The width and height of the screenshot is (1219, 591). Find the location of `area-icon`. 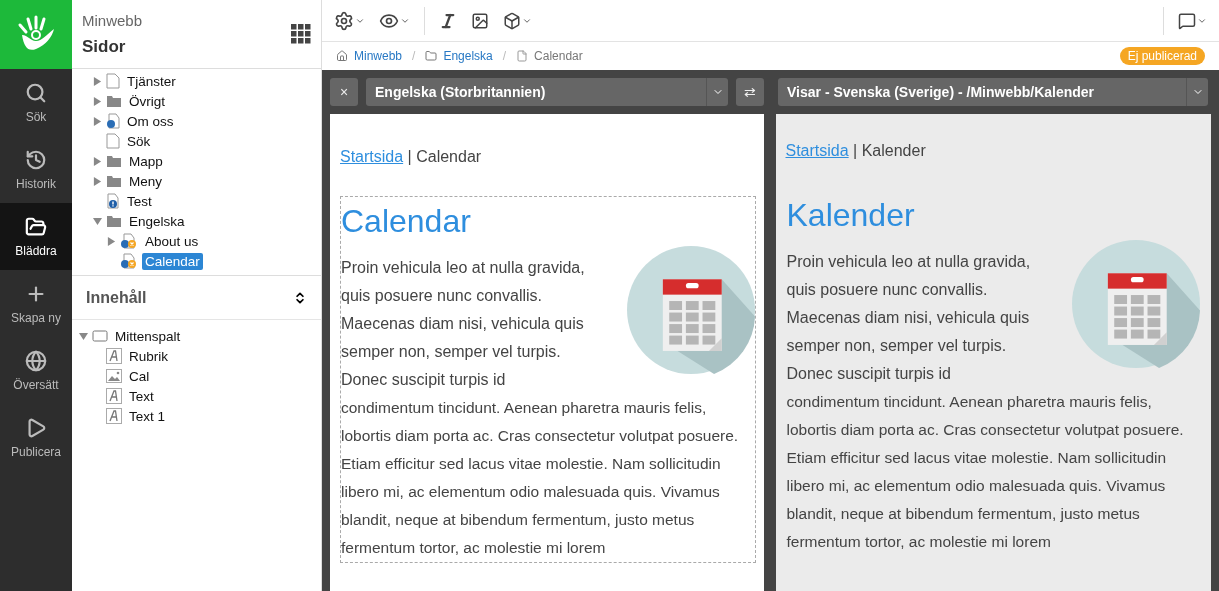

area-icon is located at coordinates (100, 336).